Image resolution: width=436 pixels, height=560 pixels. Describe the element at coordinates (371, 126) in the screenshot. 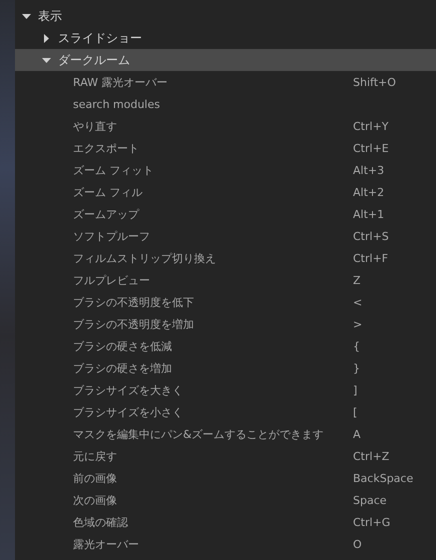

I see `shortcut-key: Ctrl+Y` at that location.